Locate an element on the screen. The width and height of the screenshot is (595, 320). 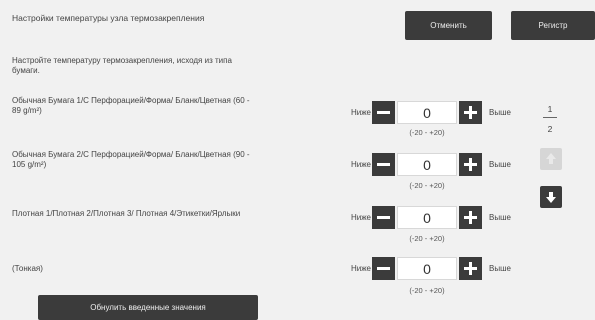
cancel-button: Отменить is located at coordinates (448, 25).